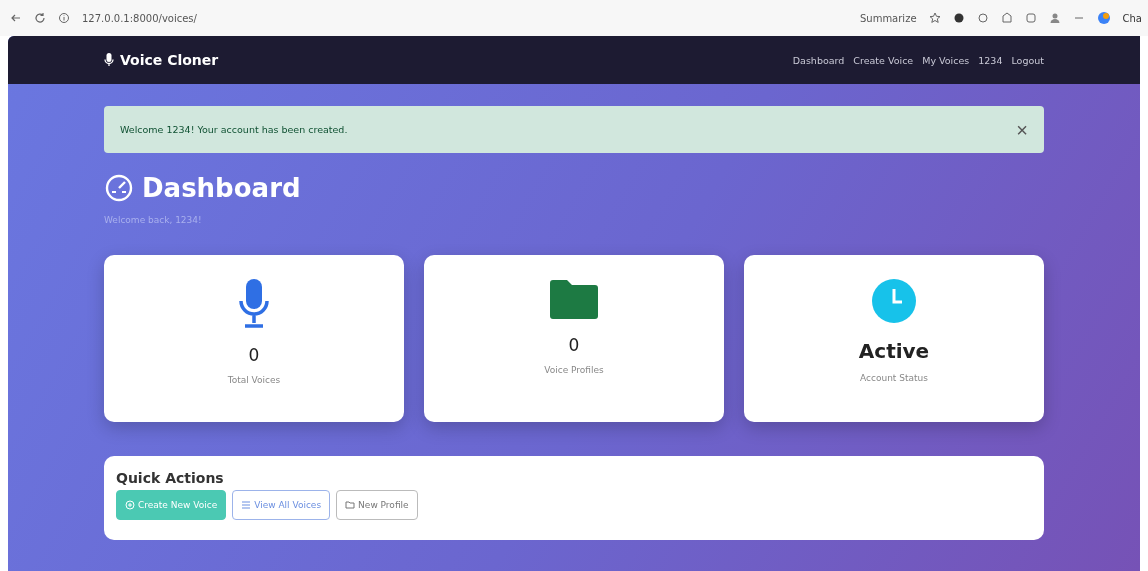 This screenshot has width=1148, height=571. What do you see at coordinates (883, 60) in the screenshot?
I see `nav-link: Create Voice` at bounding box center [883, 60].